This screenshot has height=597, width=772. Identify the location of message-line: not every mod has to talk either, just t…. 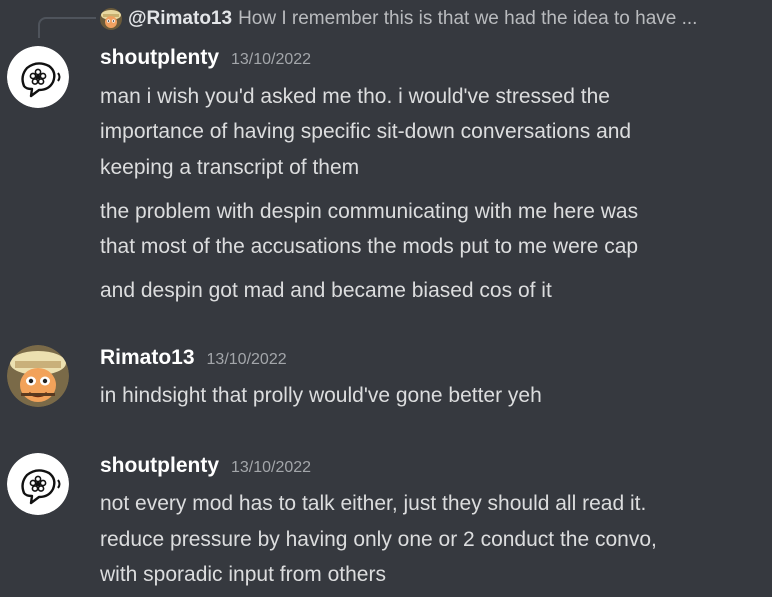
(373, 503).